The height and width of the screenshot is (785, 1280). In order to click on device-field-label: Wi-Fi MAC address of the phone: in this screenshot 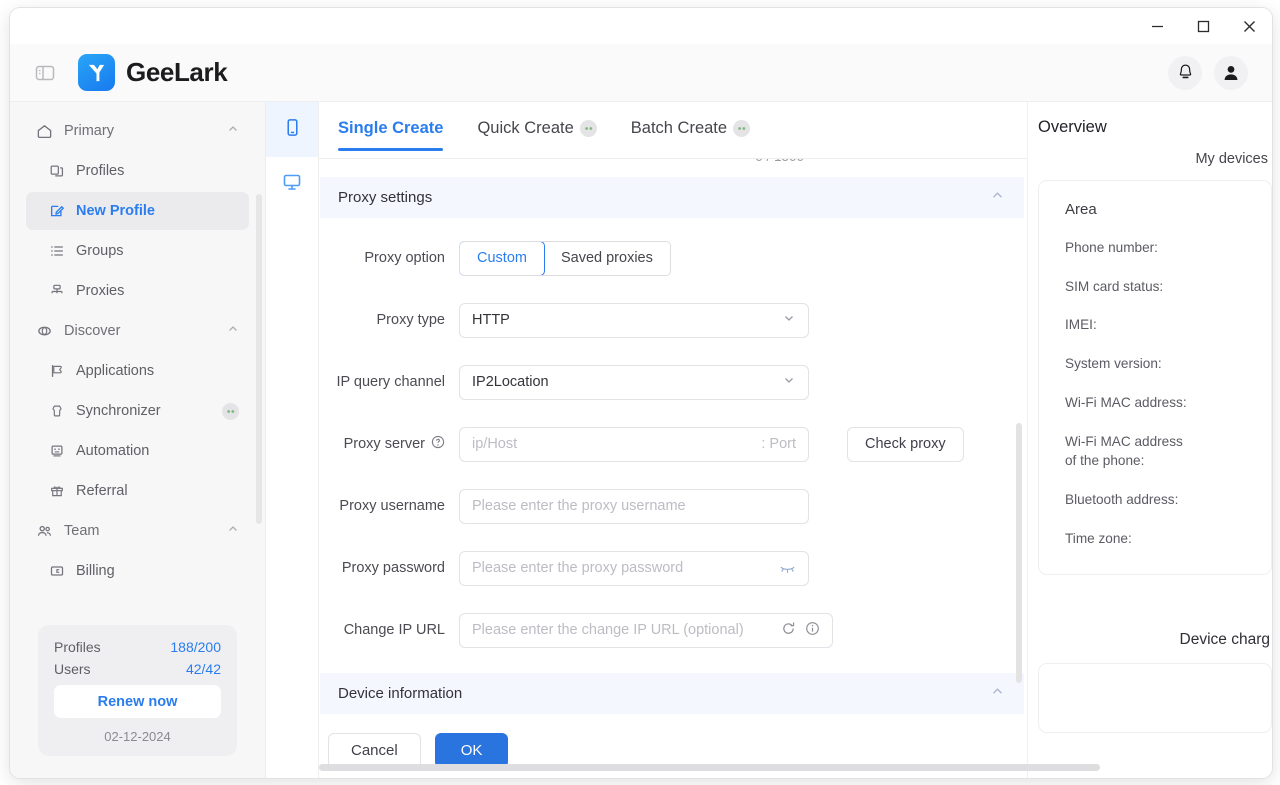, I will do `click(1124, 451)`.